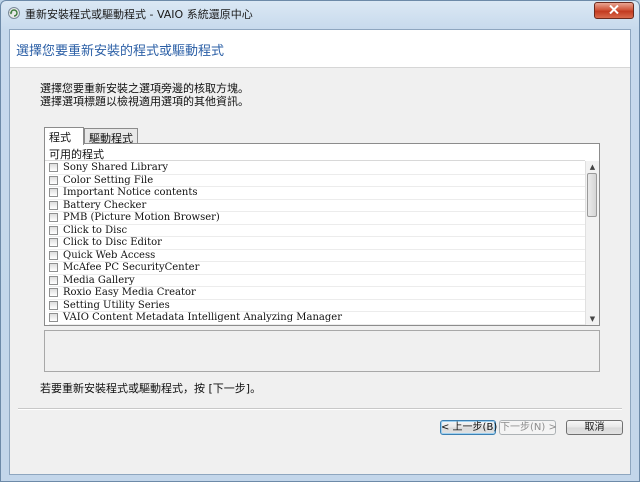 The image size is (640, 482). I want to click on scroll-thumb, so click(592, 195).